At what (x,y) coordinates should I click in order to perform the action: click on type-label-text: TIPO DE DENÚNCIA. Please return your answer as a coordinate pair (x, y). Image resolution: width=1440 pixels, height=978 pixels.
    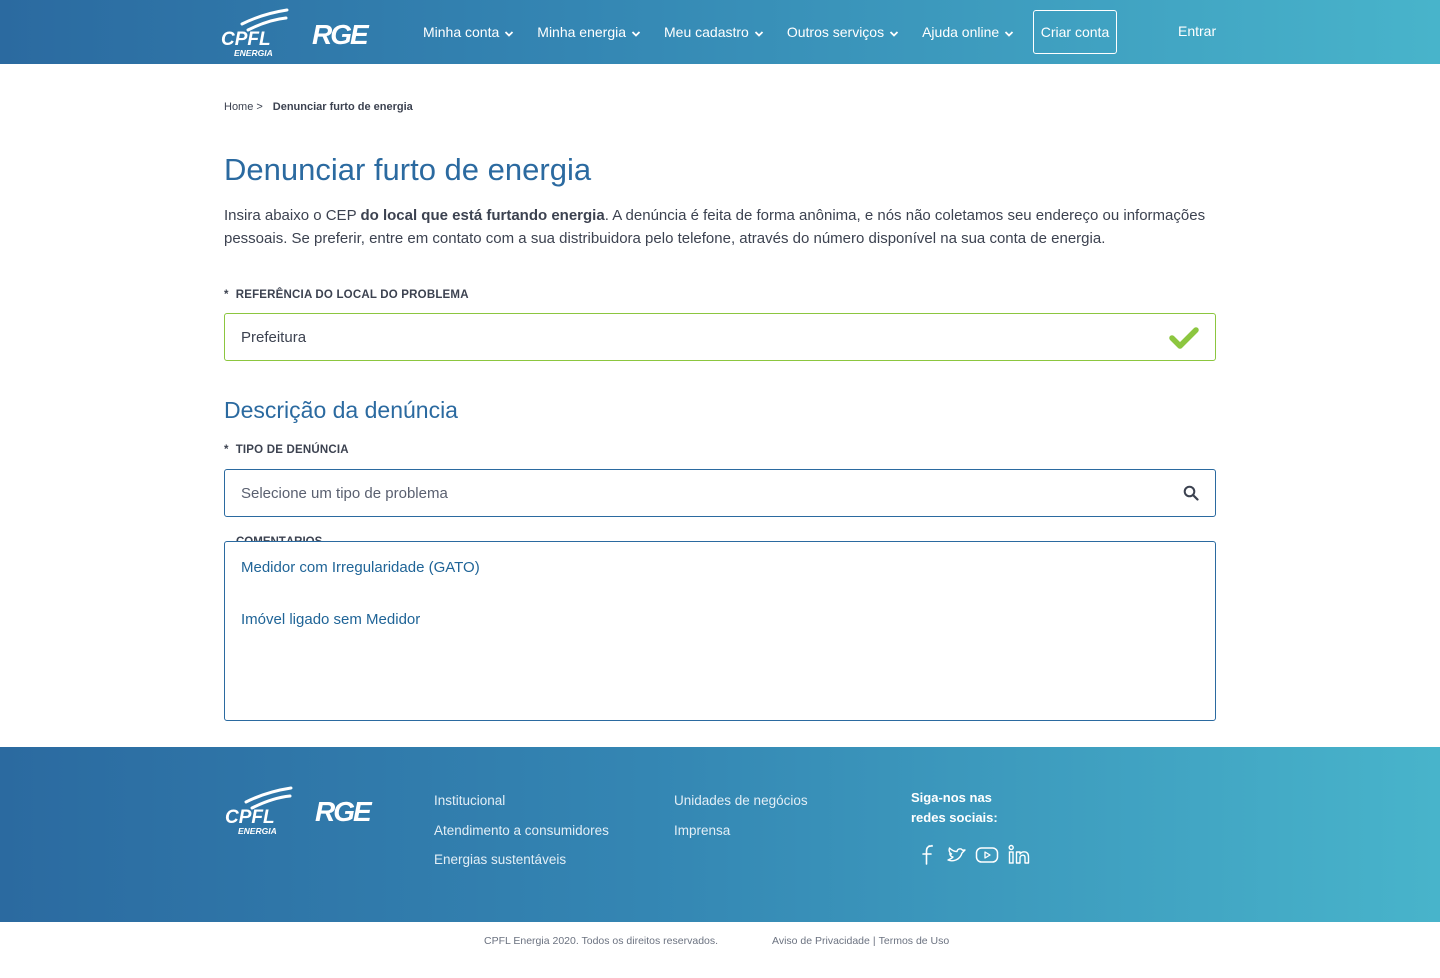
    Looking at the image, I should click on (292, 450).